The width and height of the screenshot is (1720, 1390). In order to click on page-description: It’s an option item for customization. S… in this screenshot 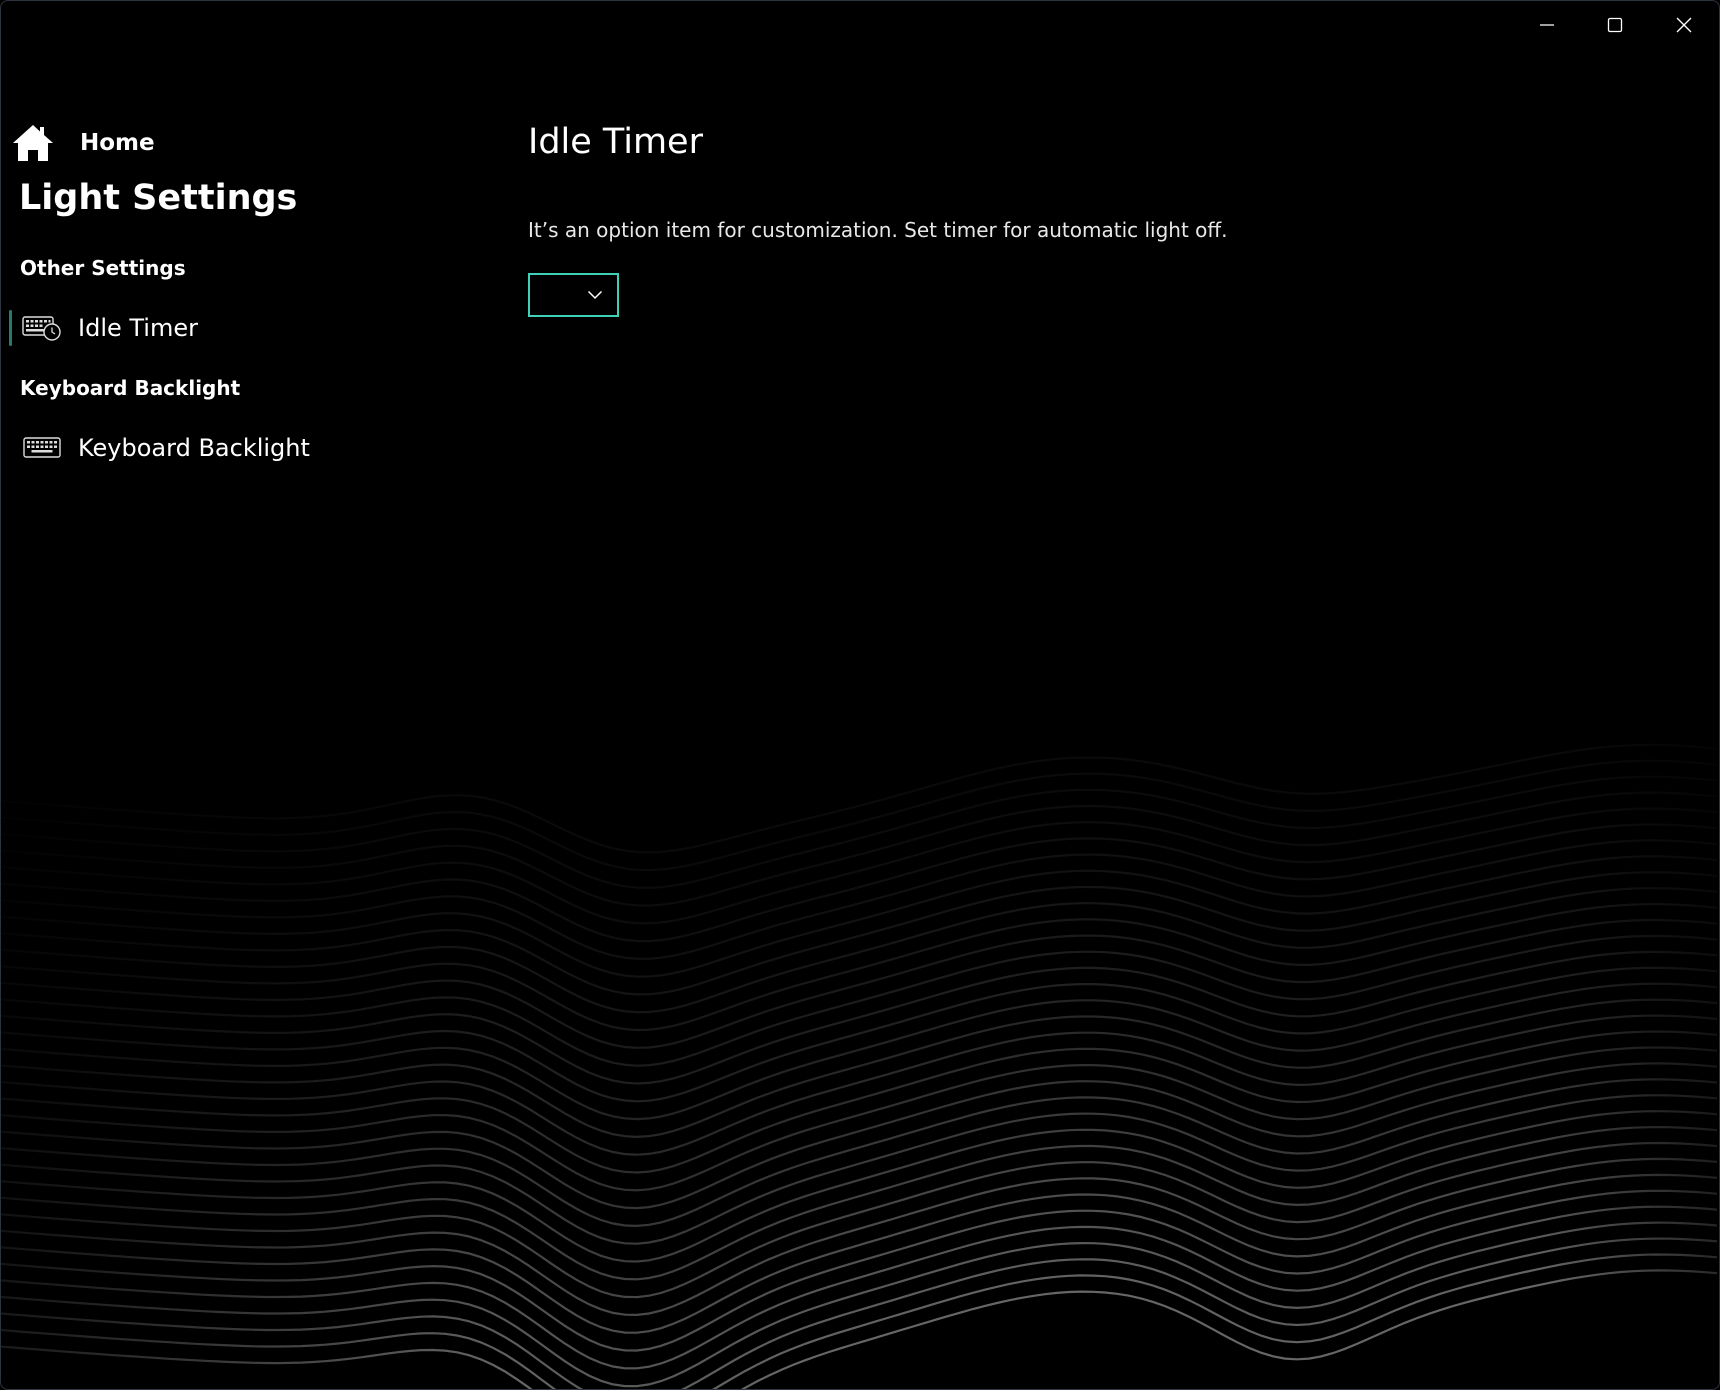, I will do `click(878, 230)`.